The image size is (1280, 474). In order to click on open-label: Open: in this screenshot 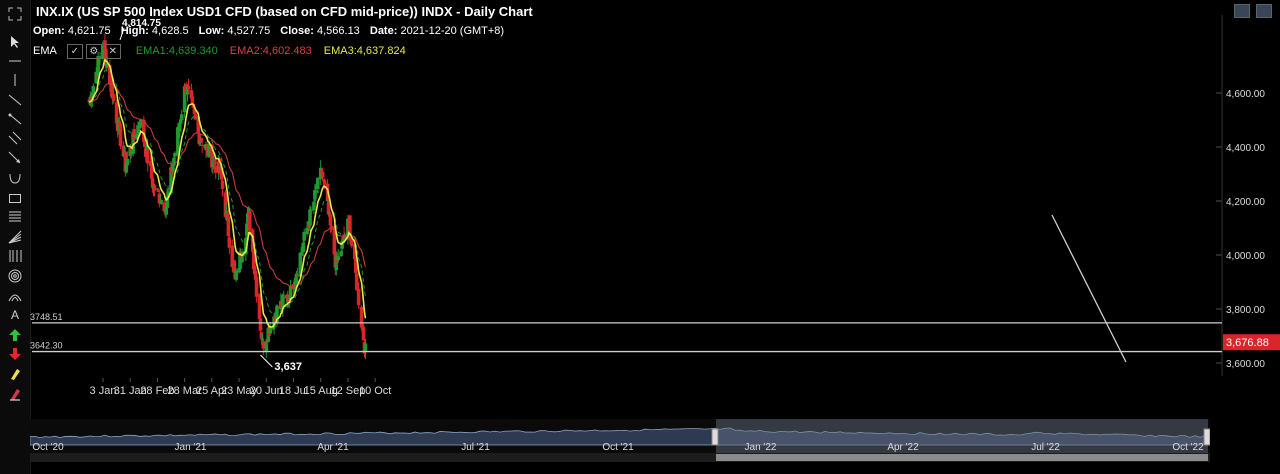, I will do `click(49, 31)`.